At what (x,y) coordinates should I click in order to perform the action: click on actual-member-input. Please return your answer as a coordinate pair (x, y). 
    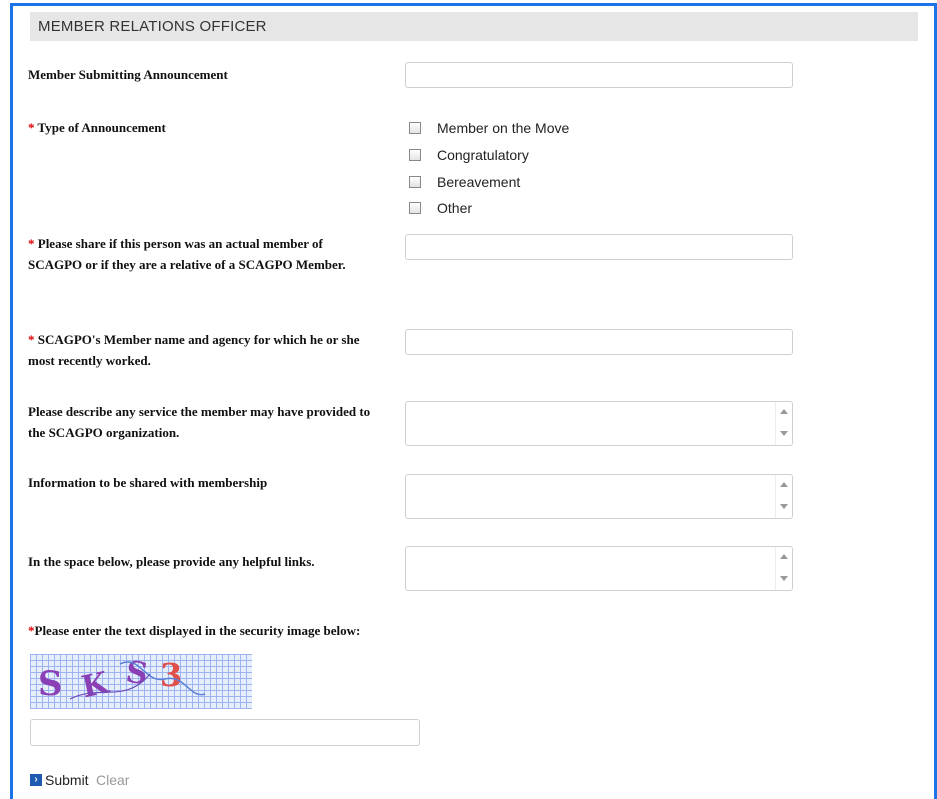
    Looking at the image, I should click on (599, 247).